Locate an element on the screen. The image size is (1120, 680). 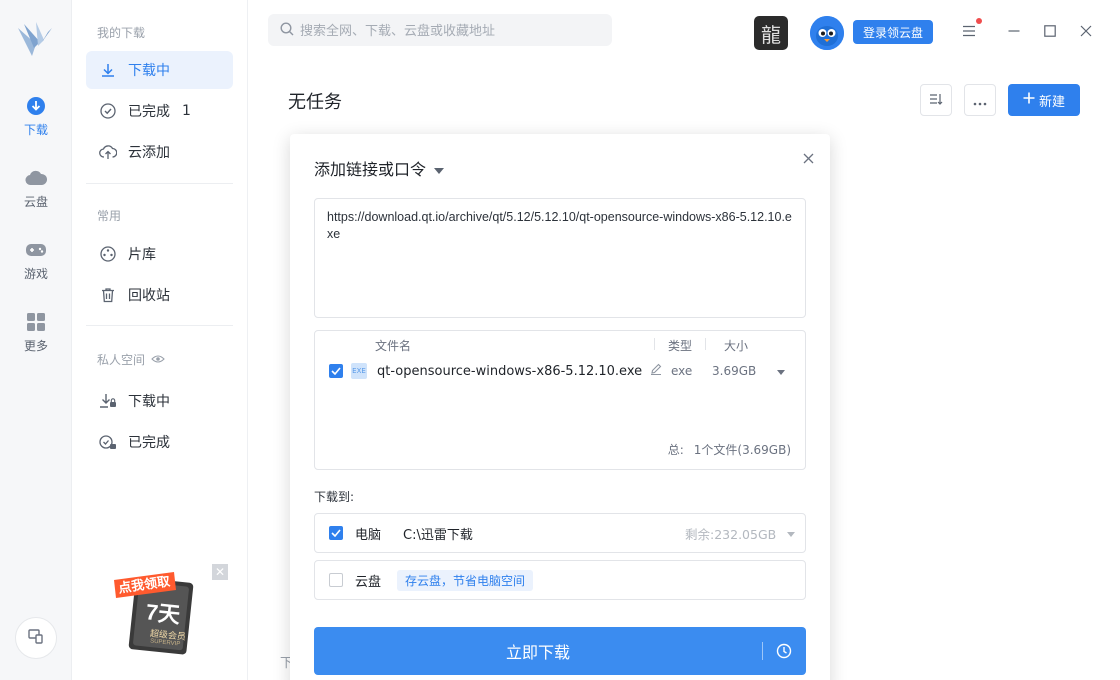
pc-label: 电脑 is located at coordinates (368, 535).